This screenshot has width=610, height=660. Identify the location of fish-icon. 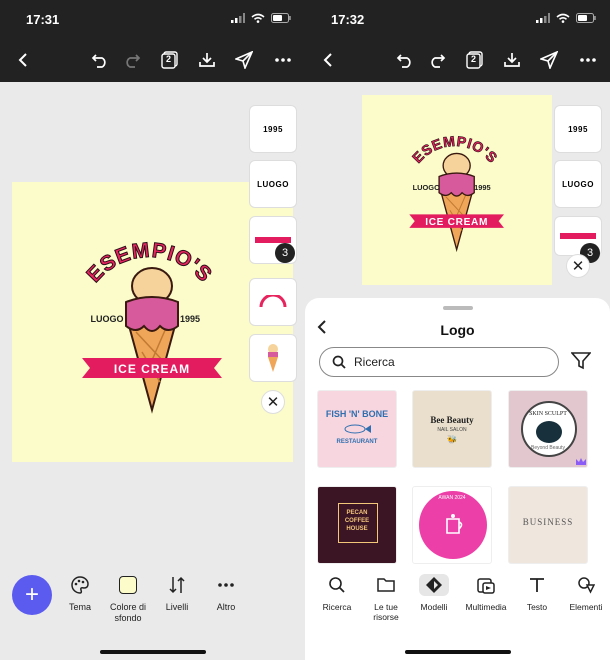
(357, 429).